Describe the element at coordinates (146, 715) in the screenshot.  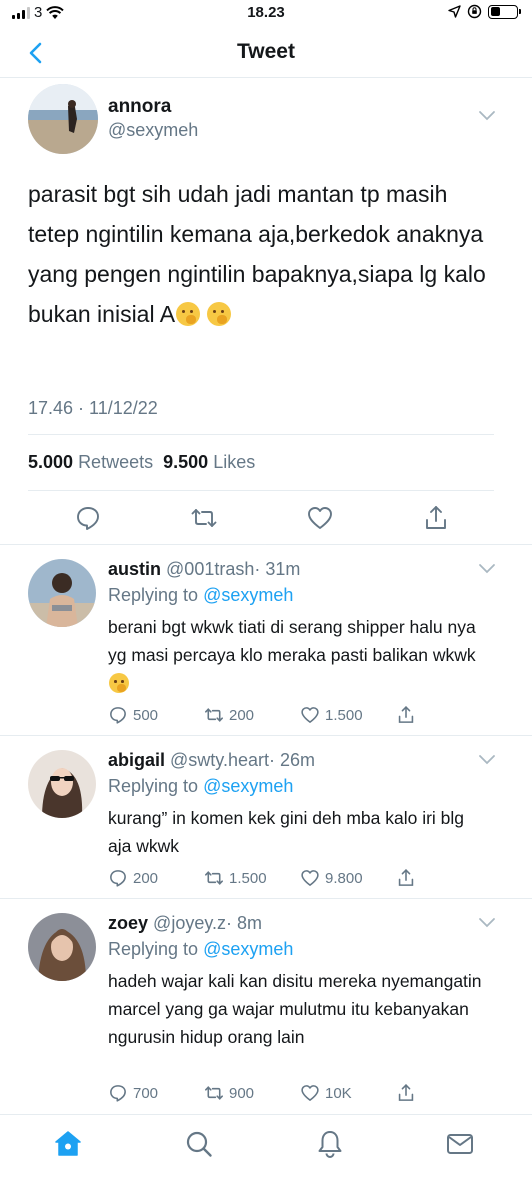
I see `reply-count: 500` at that location.